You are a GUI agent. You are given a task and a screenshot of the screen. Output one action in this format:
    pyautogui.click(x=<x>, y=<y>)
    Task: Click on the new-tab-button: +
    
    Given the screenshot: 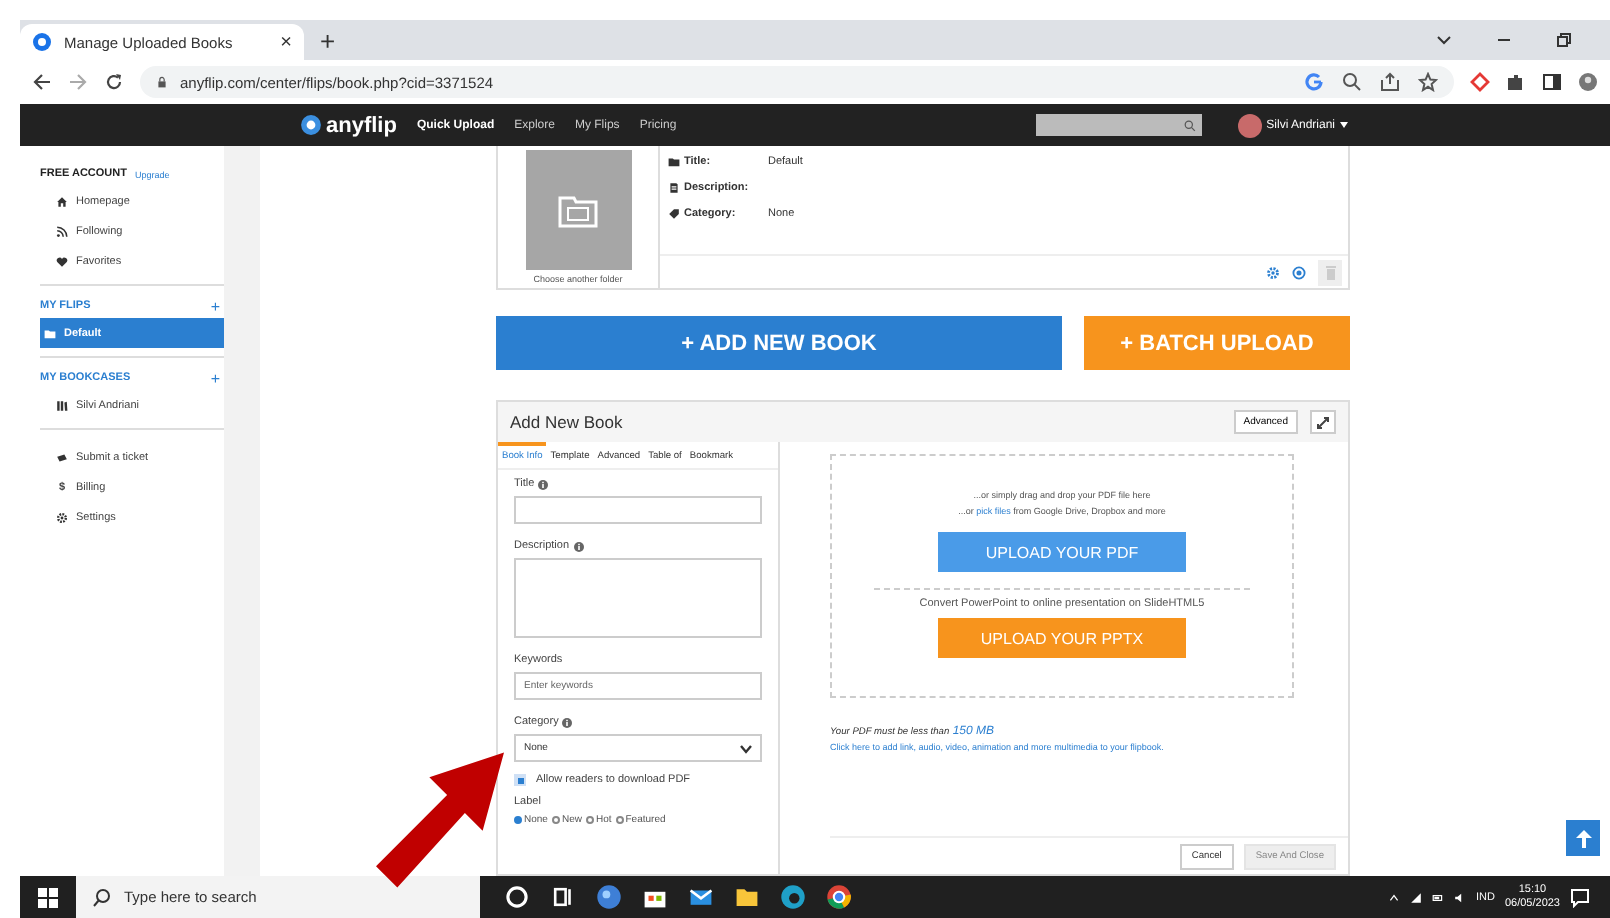 What is the action you would take?
    pyautogui.click(x=328, y=40)
    